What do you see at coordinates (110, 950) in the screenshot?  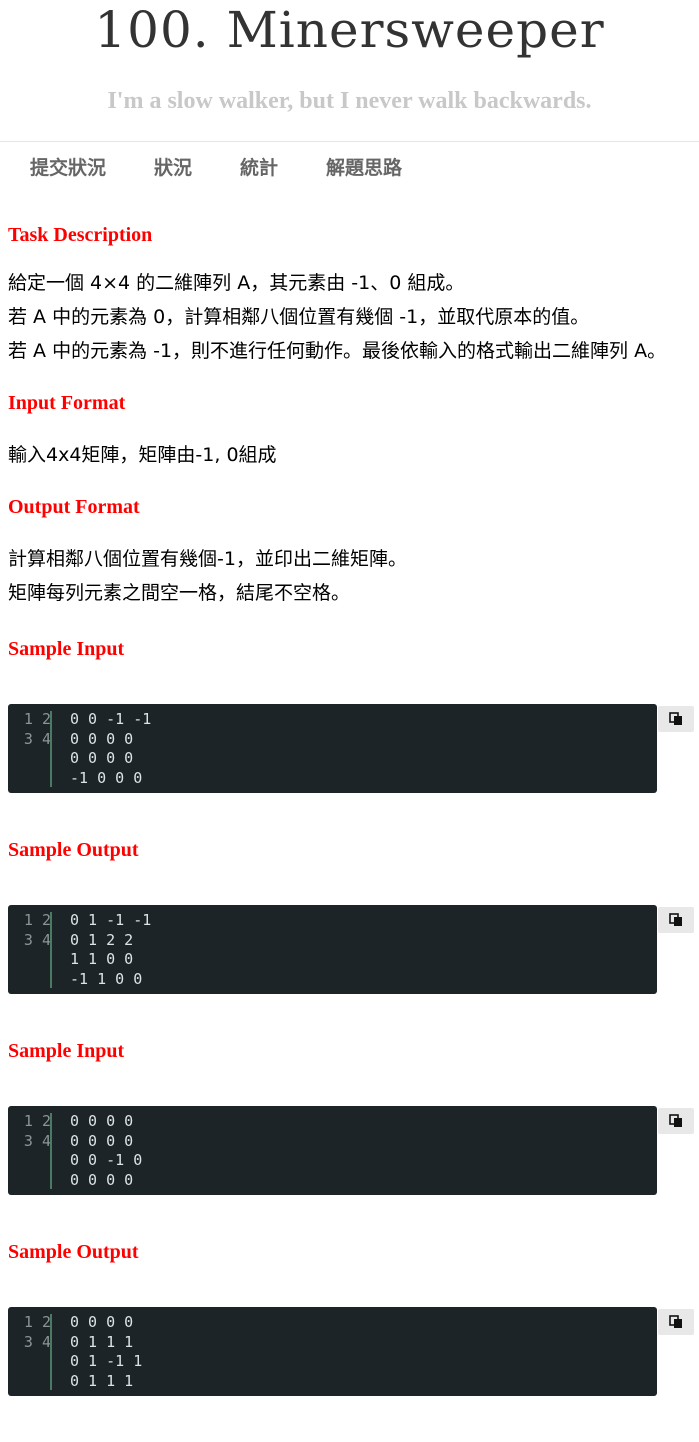 I see `code-text: 0 1 -1 -1 0 1 2 2 1 1 0 0 -1 1 0 0` at bounding box center [110, 950].